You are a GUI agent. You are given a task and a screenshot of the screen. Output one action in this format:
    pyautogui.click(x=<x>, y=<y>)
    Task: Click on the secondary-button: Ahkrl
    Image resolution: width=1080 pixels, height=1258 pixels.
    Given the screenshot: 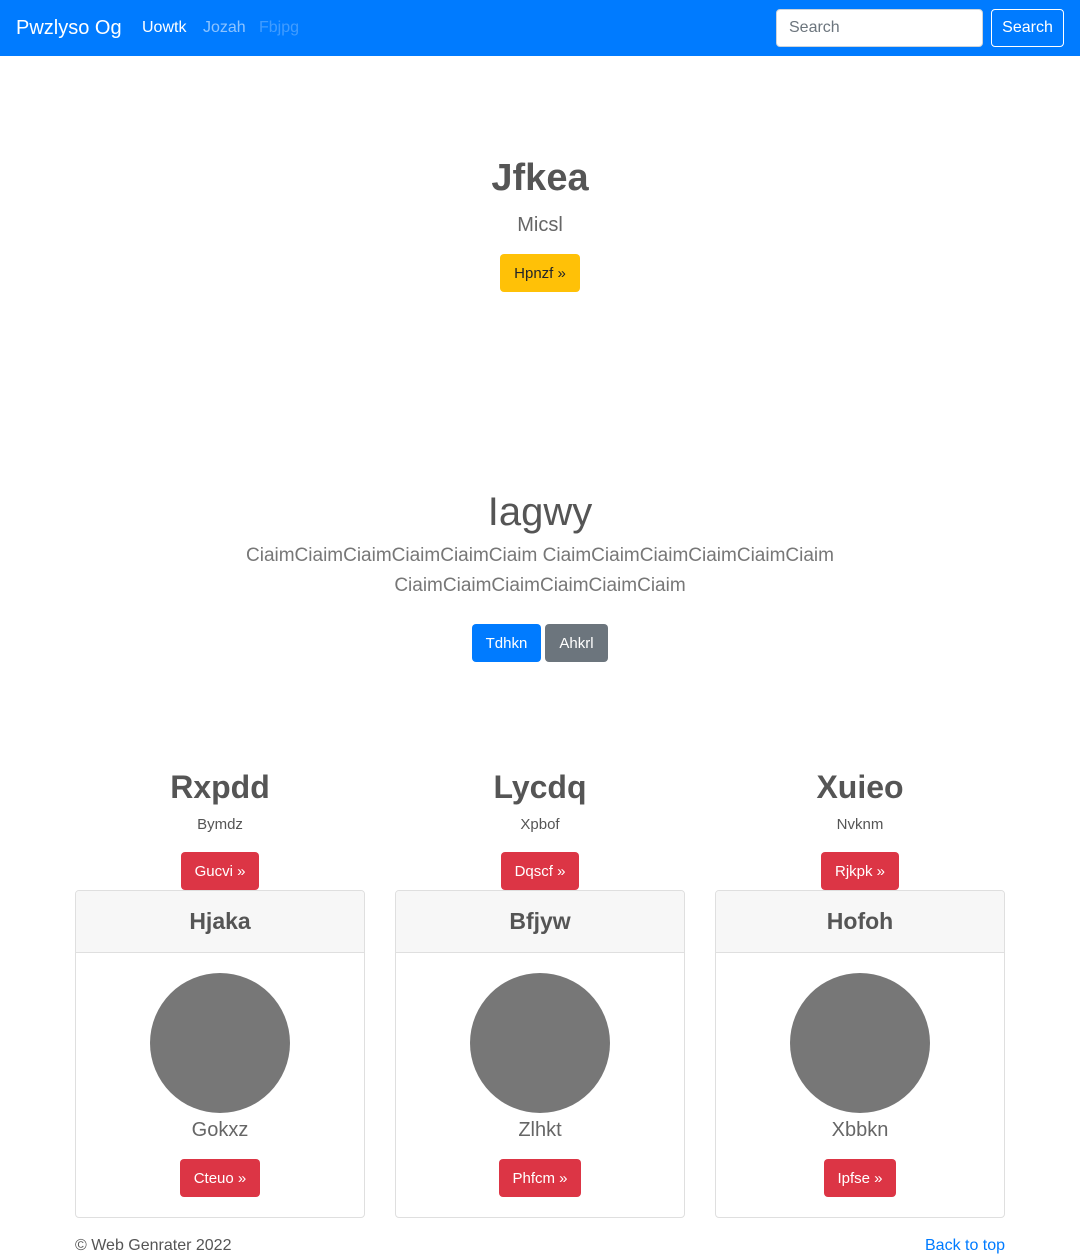 What is the action you would take?
    pyautogui.click(x=576, y=643)
    